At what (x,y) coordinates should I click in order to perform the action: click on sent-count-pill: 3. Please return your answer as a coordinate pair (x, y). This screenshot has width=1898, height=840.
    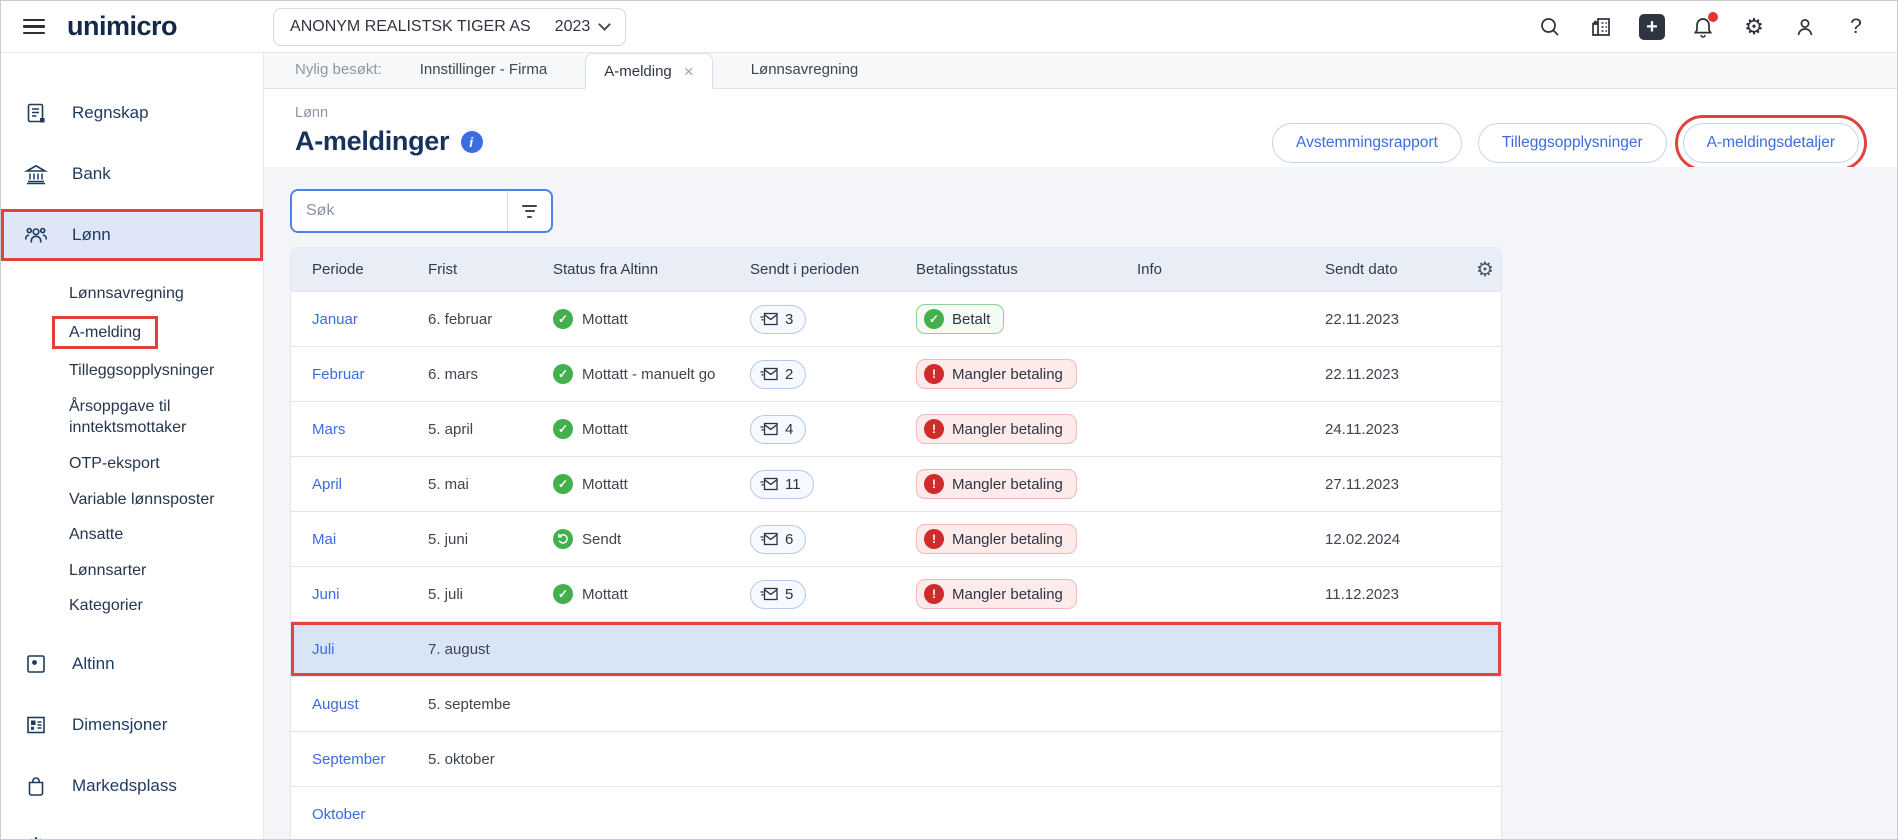
    Looking at the image, I should click on (778, 319).